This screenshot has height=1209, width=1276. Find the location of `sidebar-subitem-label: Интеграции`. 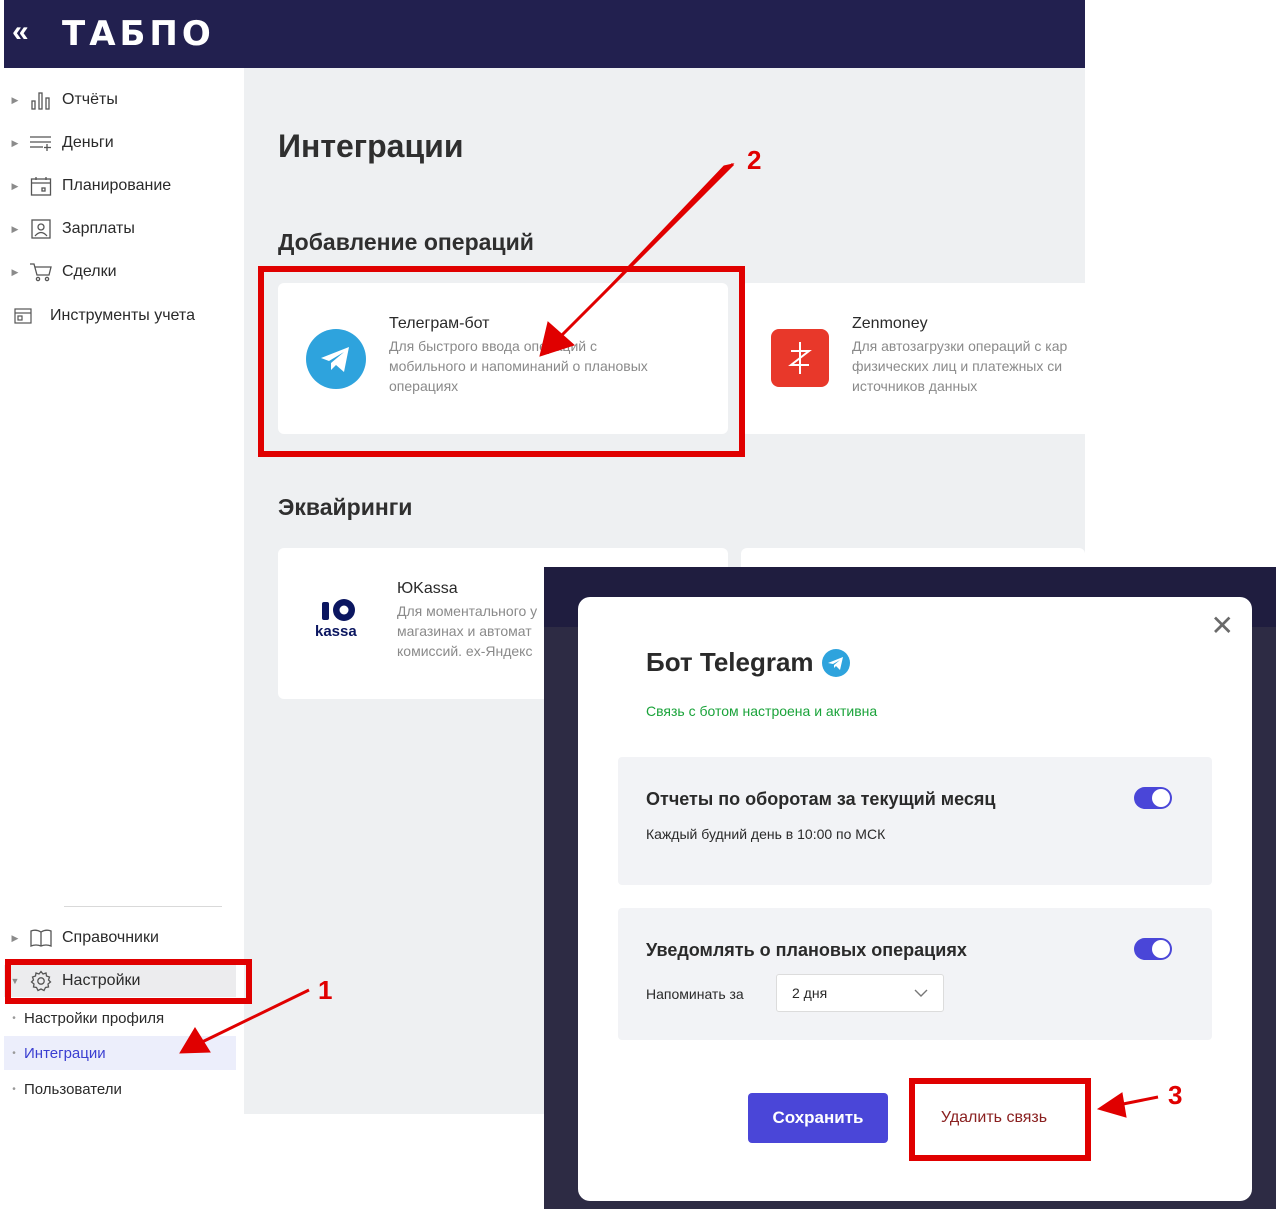

sidebar-subitem-label: Интеграции is located at coordinates (65, 1053).